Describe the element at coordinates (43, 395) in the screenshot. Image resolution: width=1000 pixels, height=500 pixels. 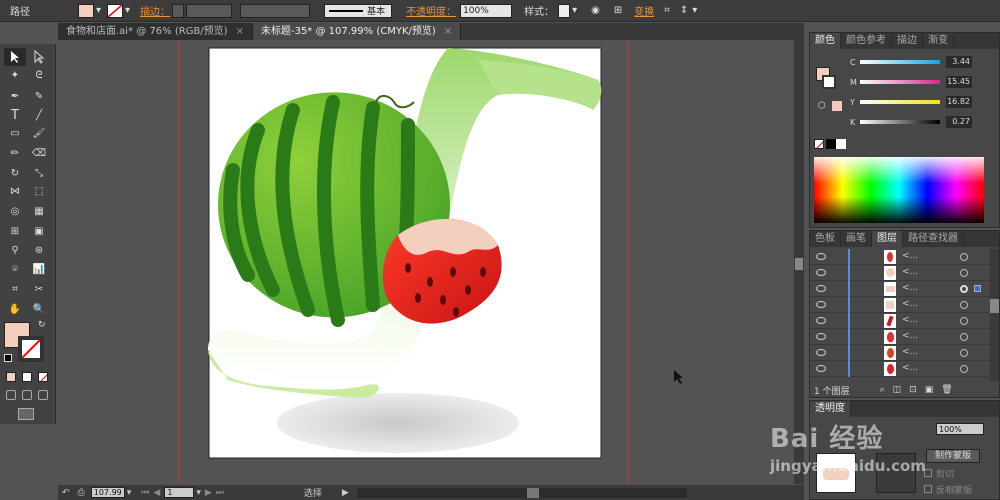
I see `draw-inside-icon` at that location.